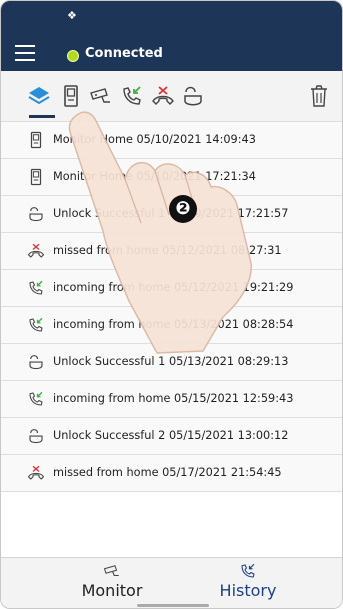 This screenshot has height=609, width=343. What do you see at coordinates (39, 96) in the screenshot?
I see `layers-icon` at bounding box center [39, 96].